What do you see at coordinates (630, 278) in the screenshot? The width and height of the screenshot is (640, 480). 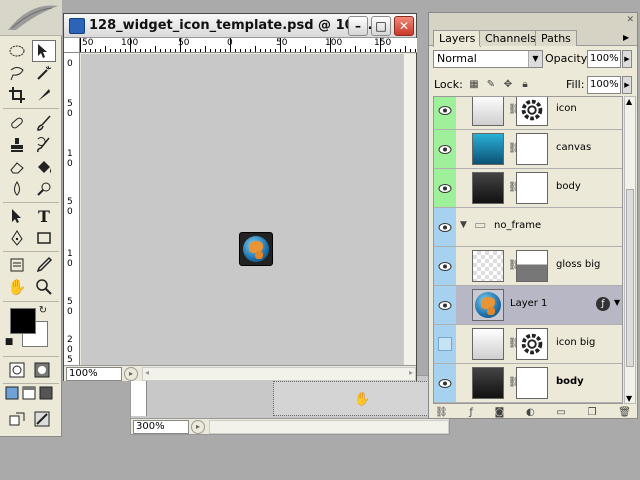 I see `scrollbar-thumb` at bounding box center [630, 278].